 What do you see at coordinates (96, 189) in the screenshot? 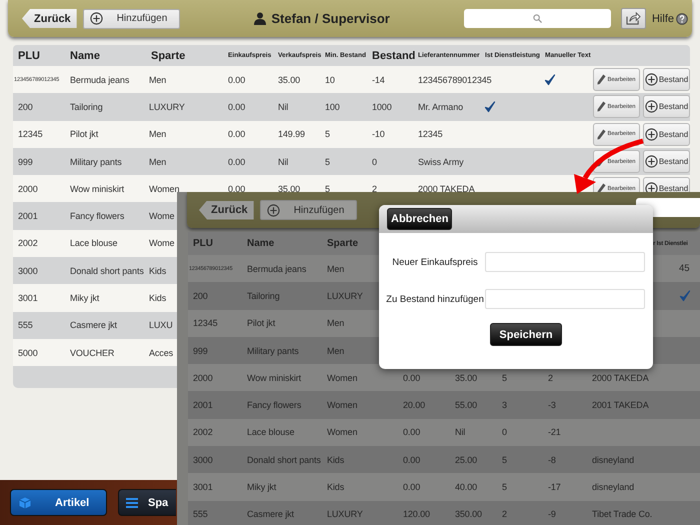
I see `table-cell-text: Wow miniskirt` at bounding box center [96, 189].